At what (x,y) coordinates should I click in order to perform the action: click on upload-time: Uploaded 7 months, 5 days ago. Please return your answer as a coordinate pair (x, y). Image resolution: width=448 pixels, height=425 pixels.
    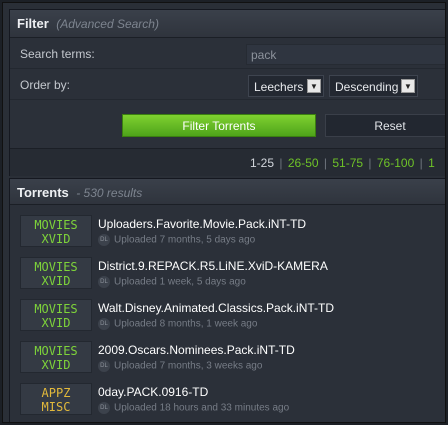
    Looking at the image, I should click on (185, 240).